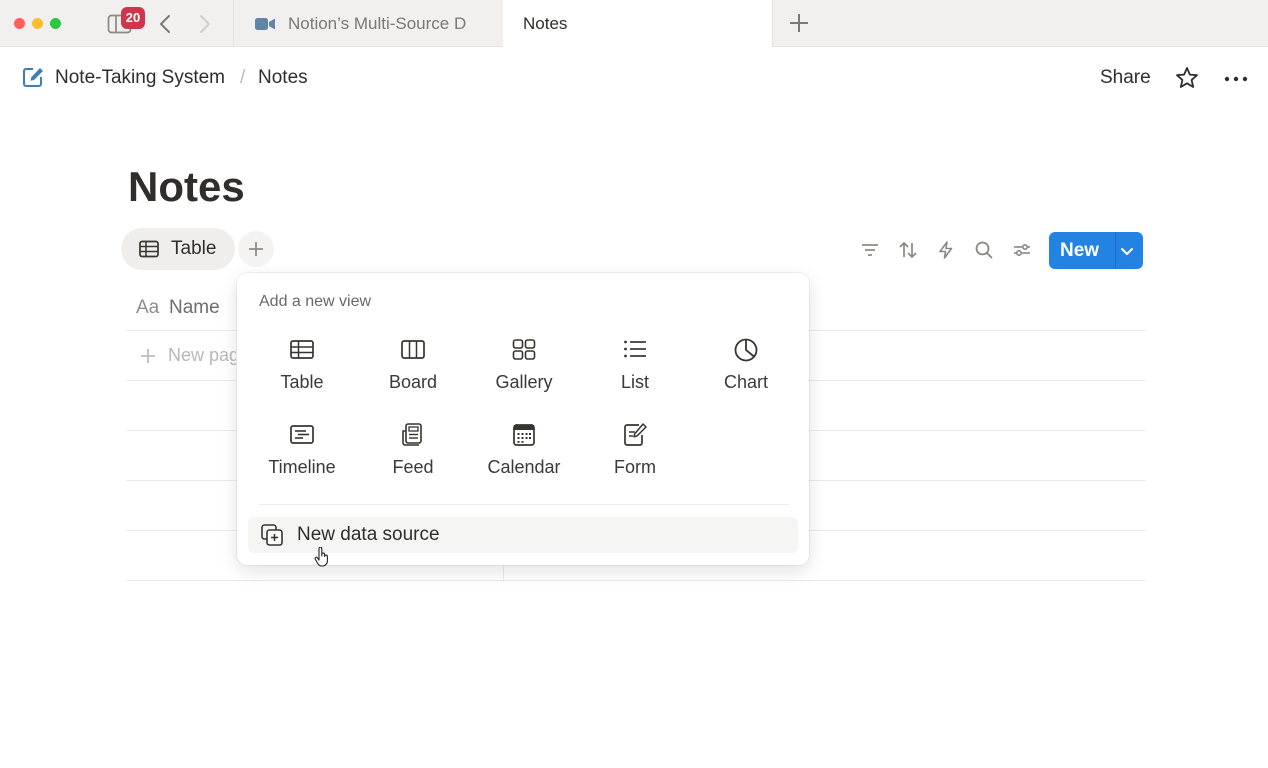 The image size is (1268, 768). I want to click on zoom-window-button, so click(55, 23).